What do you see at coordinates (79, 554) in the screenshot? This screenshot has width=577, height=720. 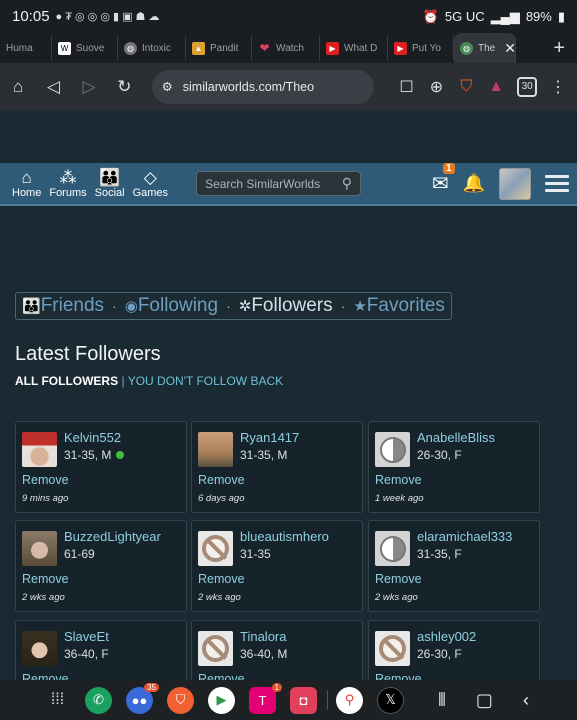 I see `age-text: 61-69` at bounding box center [79, 554].